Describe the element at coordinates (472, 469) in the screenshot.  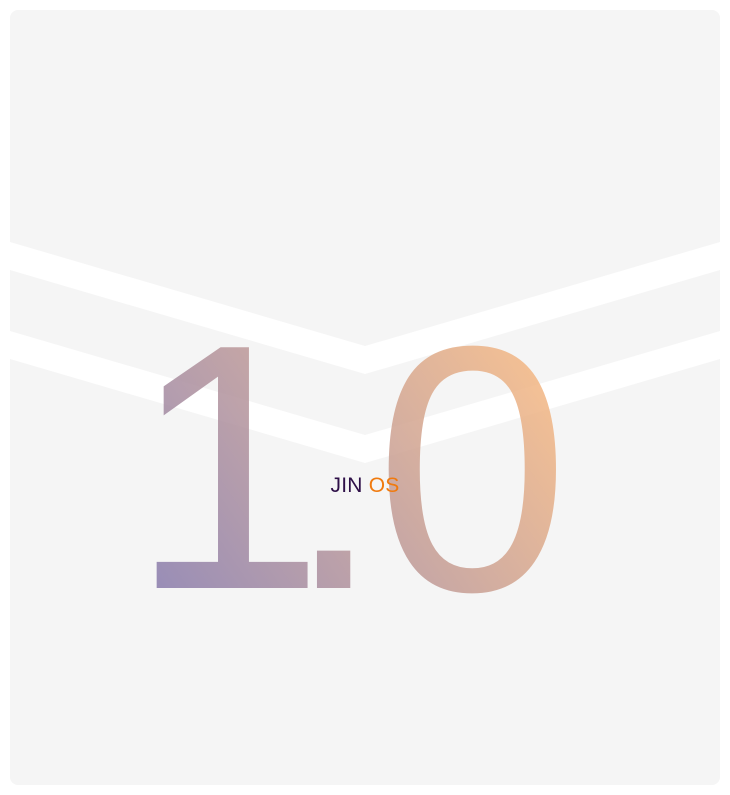
I see `version-minor: 0` at that location.